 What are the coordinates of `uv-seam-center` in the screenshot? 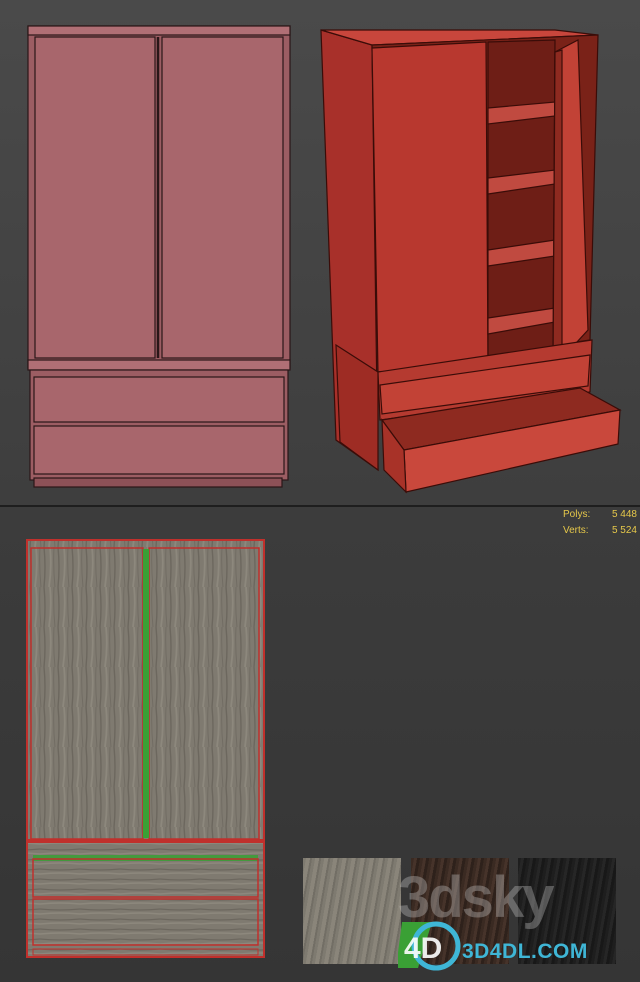 It's located at (146, 693).